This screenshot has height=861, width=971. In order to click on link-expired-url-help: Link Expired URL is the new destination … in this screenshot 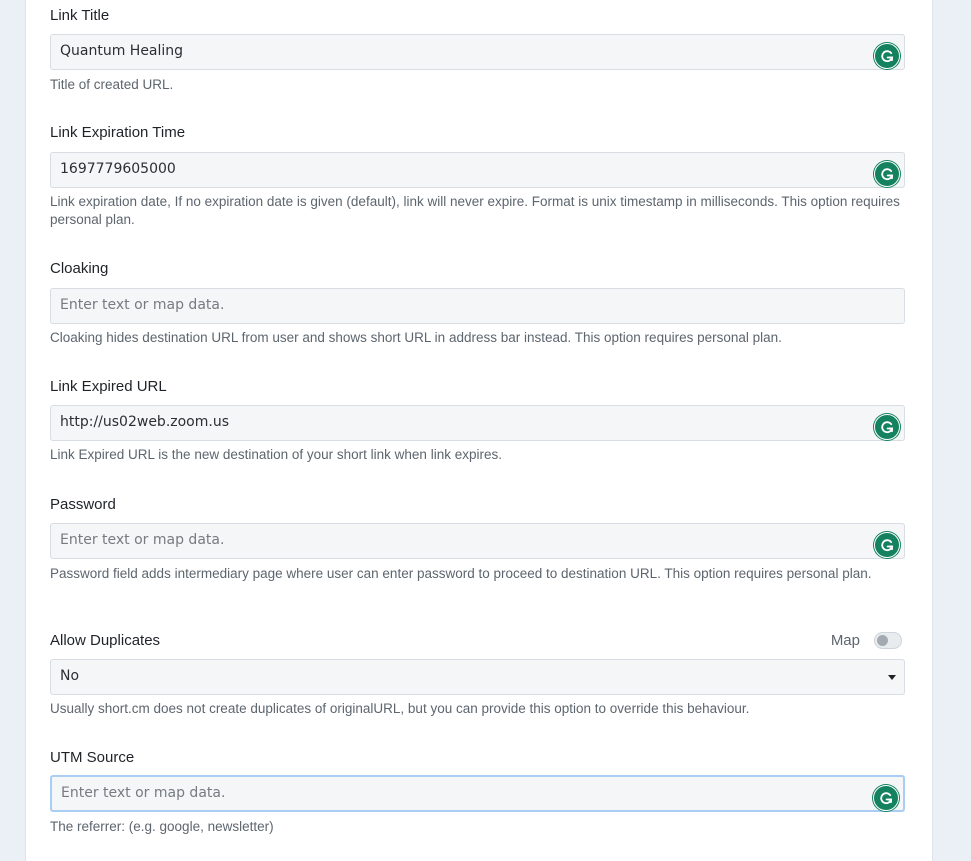, I will do `click(276, 454)`.